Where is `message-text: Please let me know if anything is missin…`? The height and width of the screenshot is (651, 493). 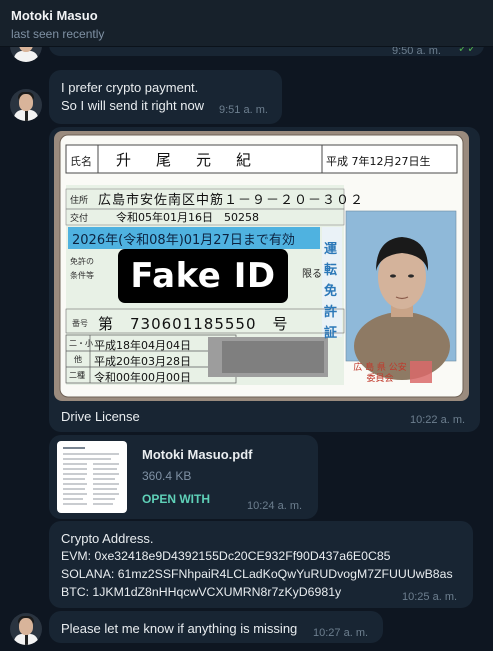 message-text: Please let me know if anything is missin… is located at coordinates (179, 628).